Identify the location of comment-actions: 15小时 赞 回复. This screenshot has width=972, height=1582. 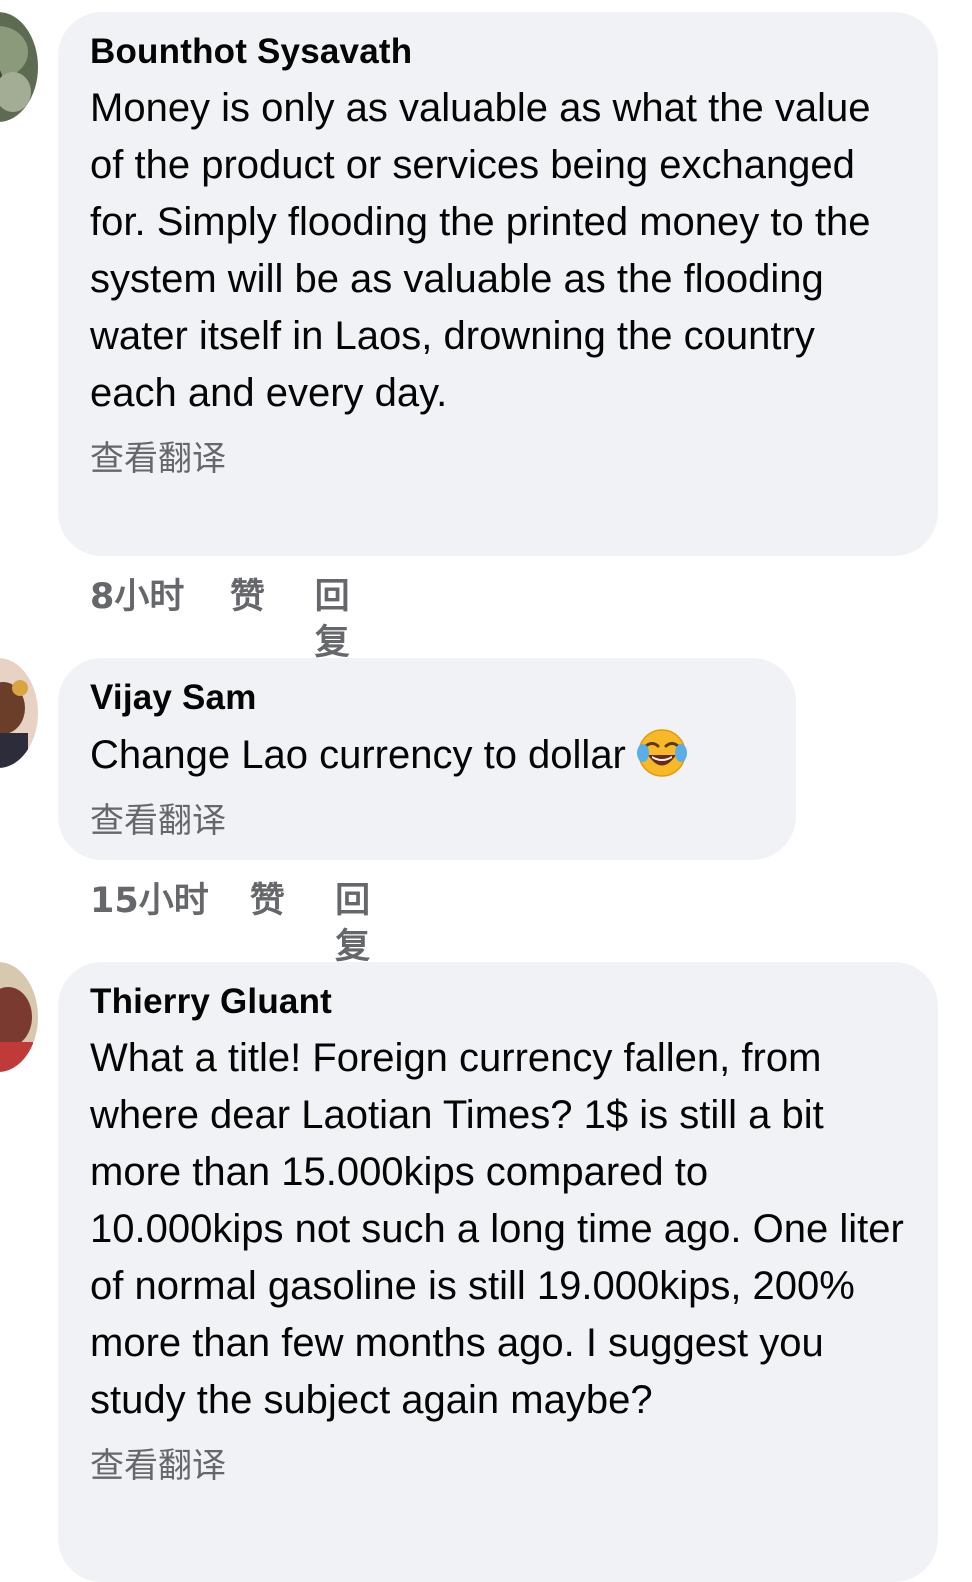
(244, 924).